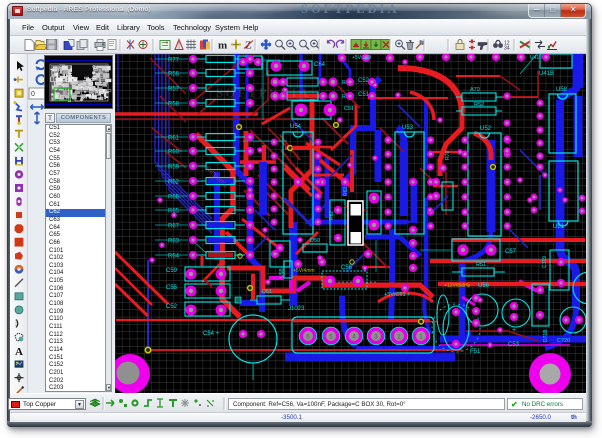 This screenshot has height=438, width=602. Describe the element at coordinates (172, 288) in the screenshot. I see `svg-text: C55` at that location.